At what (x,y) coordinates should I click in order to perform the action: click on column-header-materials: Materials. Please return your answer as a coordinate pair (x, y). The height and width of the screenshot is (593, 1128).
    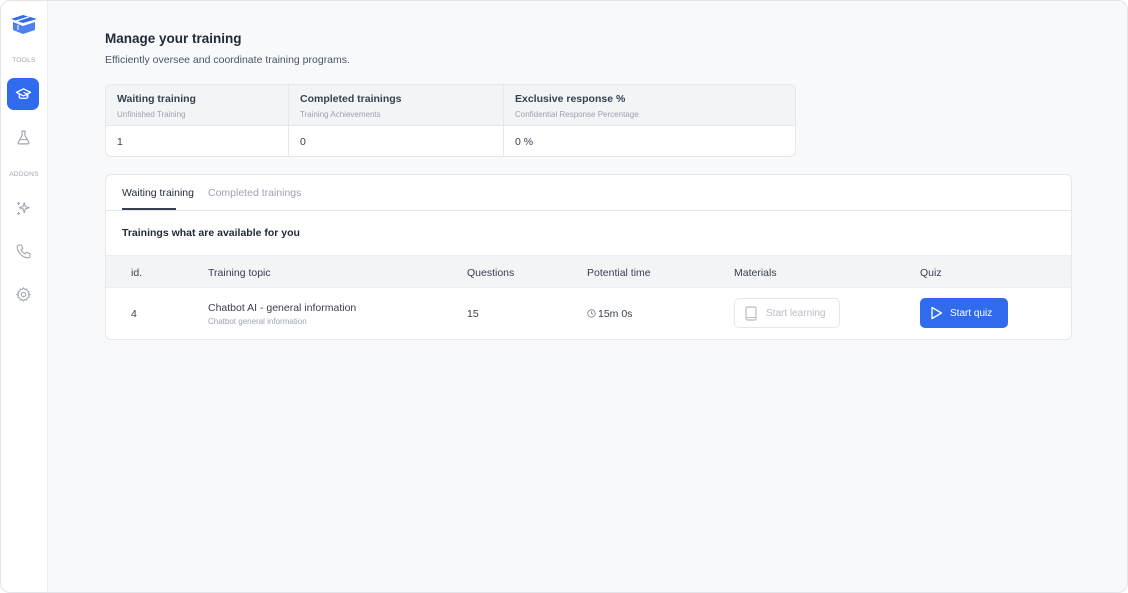
    Looking at the image, I should click on (755, 273).